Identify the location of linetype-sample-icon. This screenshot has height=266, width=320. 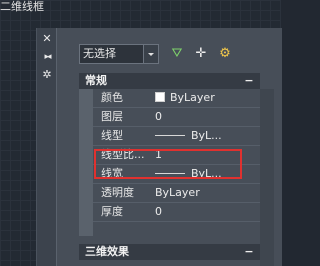
(170, 135).